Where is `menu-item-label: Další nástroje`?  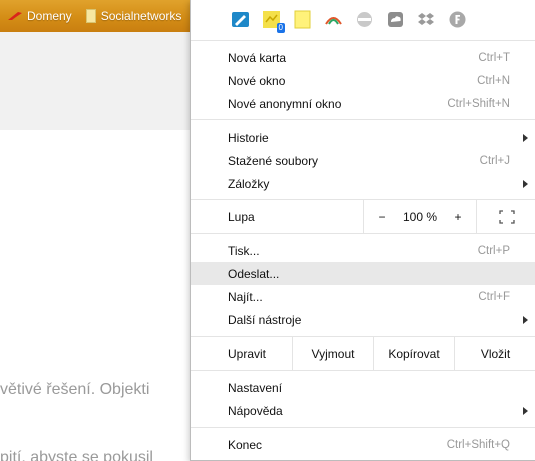
menu-item-label: Další nástroje is located at coordinates (265, 319).